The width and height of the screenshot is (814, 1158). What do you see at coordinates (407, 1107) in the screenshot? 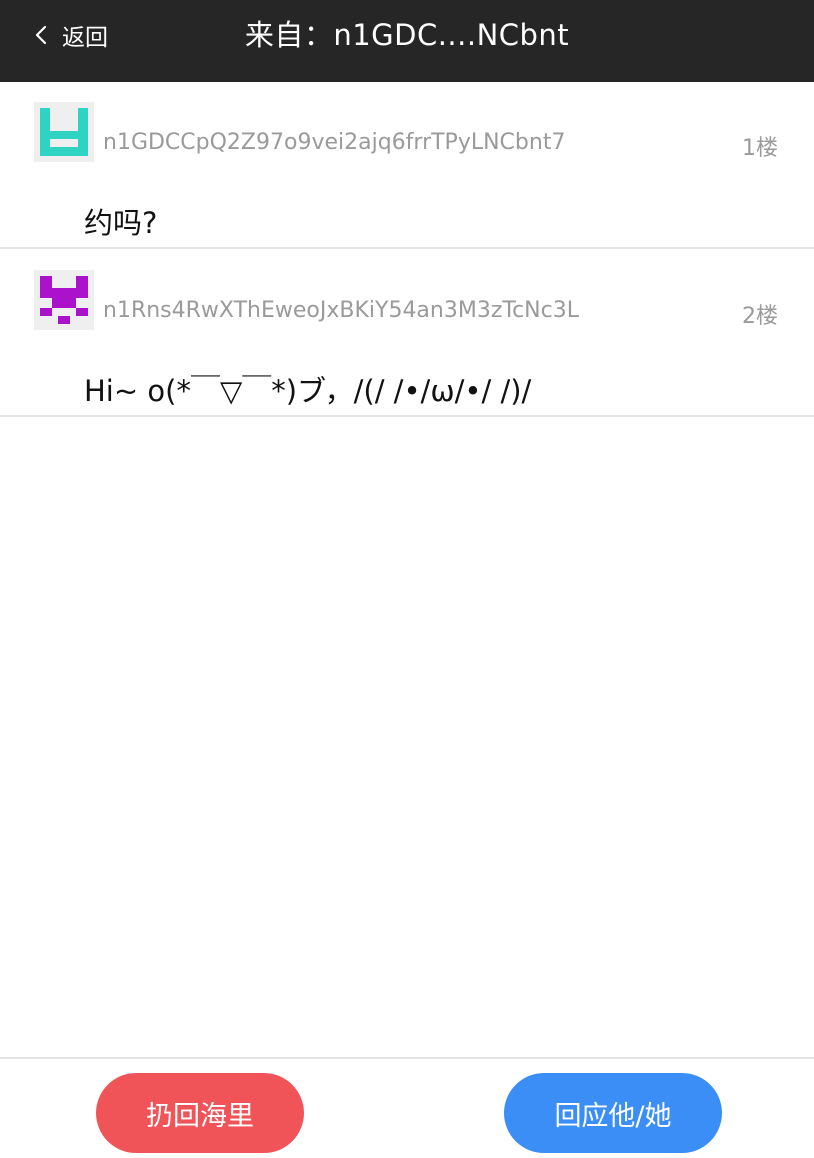
I see `action-bar: 扔回海里 回应他/她` at bounding box center [407, 1107].